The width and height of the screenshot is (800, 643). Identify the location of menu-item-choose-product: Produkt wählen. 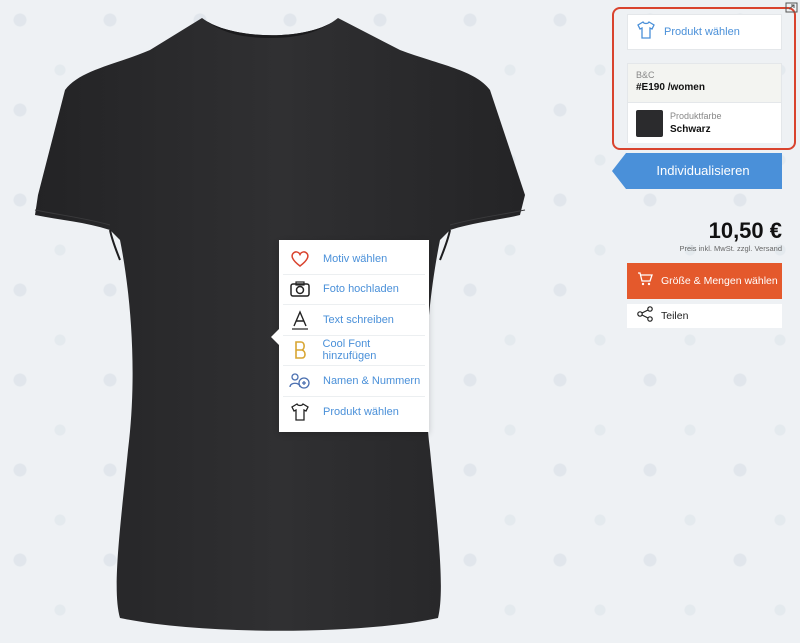
(354, 412).